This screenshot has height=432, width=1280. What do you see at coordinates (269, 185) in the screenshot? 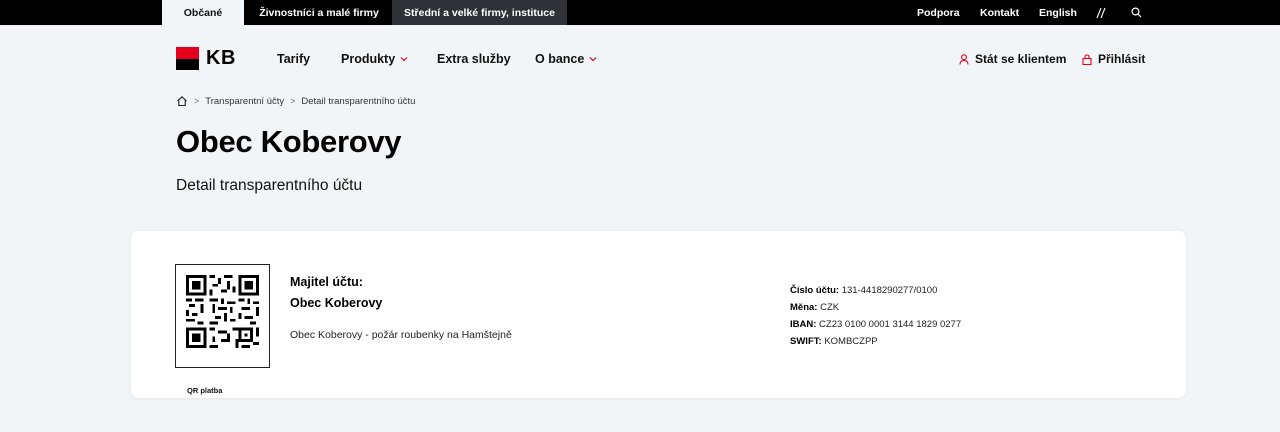
I see `page-subtitle: Detail transparentního účtu` at bounding box center [269, 185].